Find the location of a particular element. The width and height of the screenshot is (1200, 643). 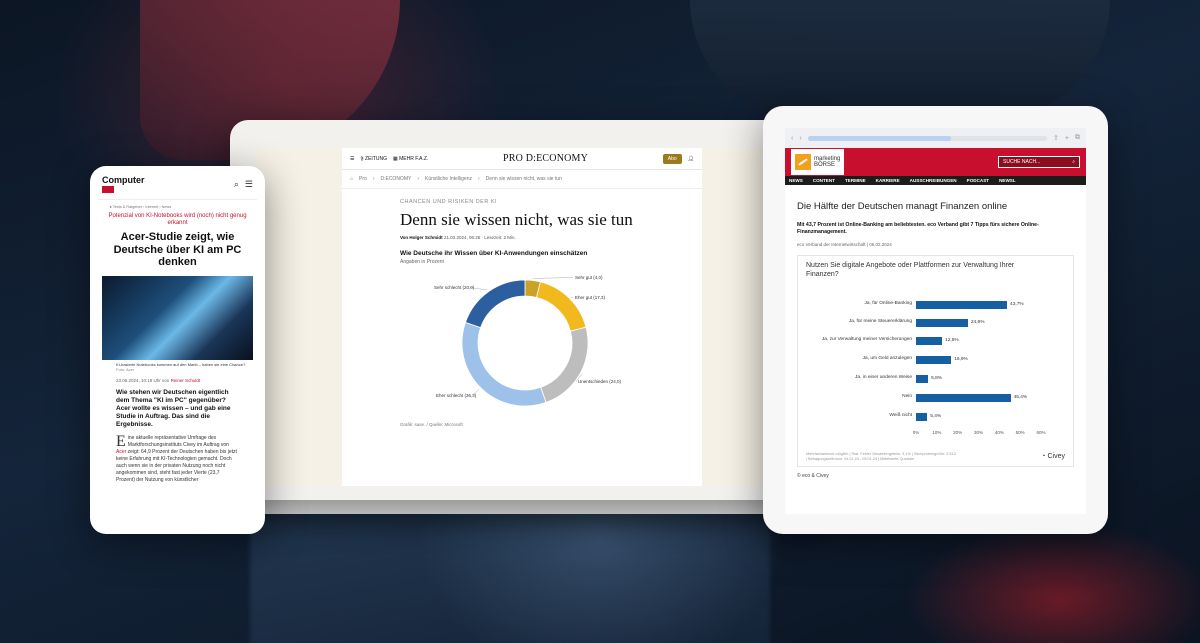

donut-slice is located at coordinates (561, 306).